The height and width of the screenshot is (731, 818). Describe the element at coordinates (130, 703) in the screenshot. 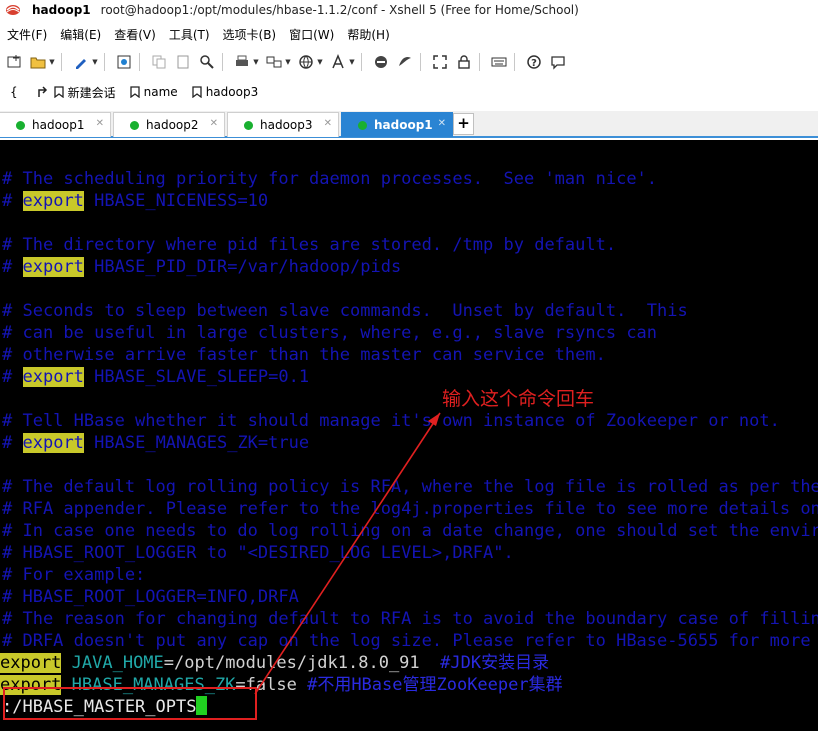

I see `annotation-highlight-box` at that location.